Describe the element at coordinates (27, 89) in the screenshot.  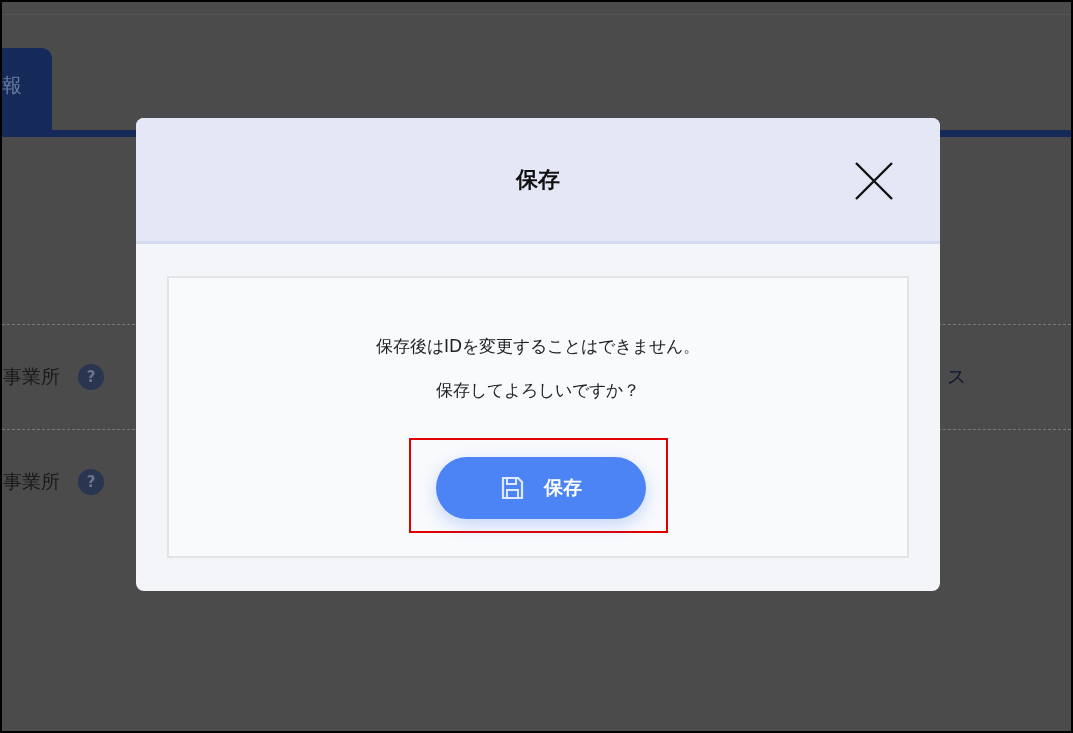
I see `tab: 報` at that location.